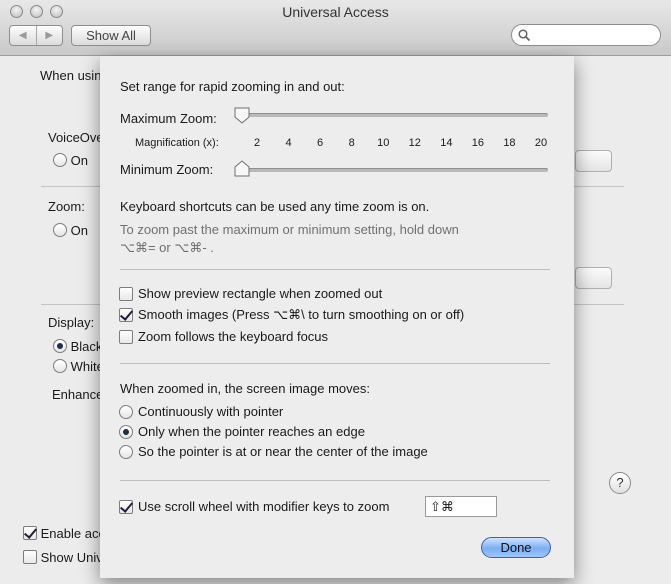 This screenshot has height=584, width=671. What do you see at coordinates (242, 168) in the screenshot?
I see `minimum-zoom-slider-thumb` at bounding box center [242, 168].